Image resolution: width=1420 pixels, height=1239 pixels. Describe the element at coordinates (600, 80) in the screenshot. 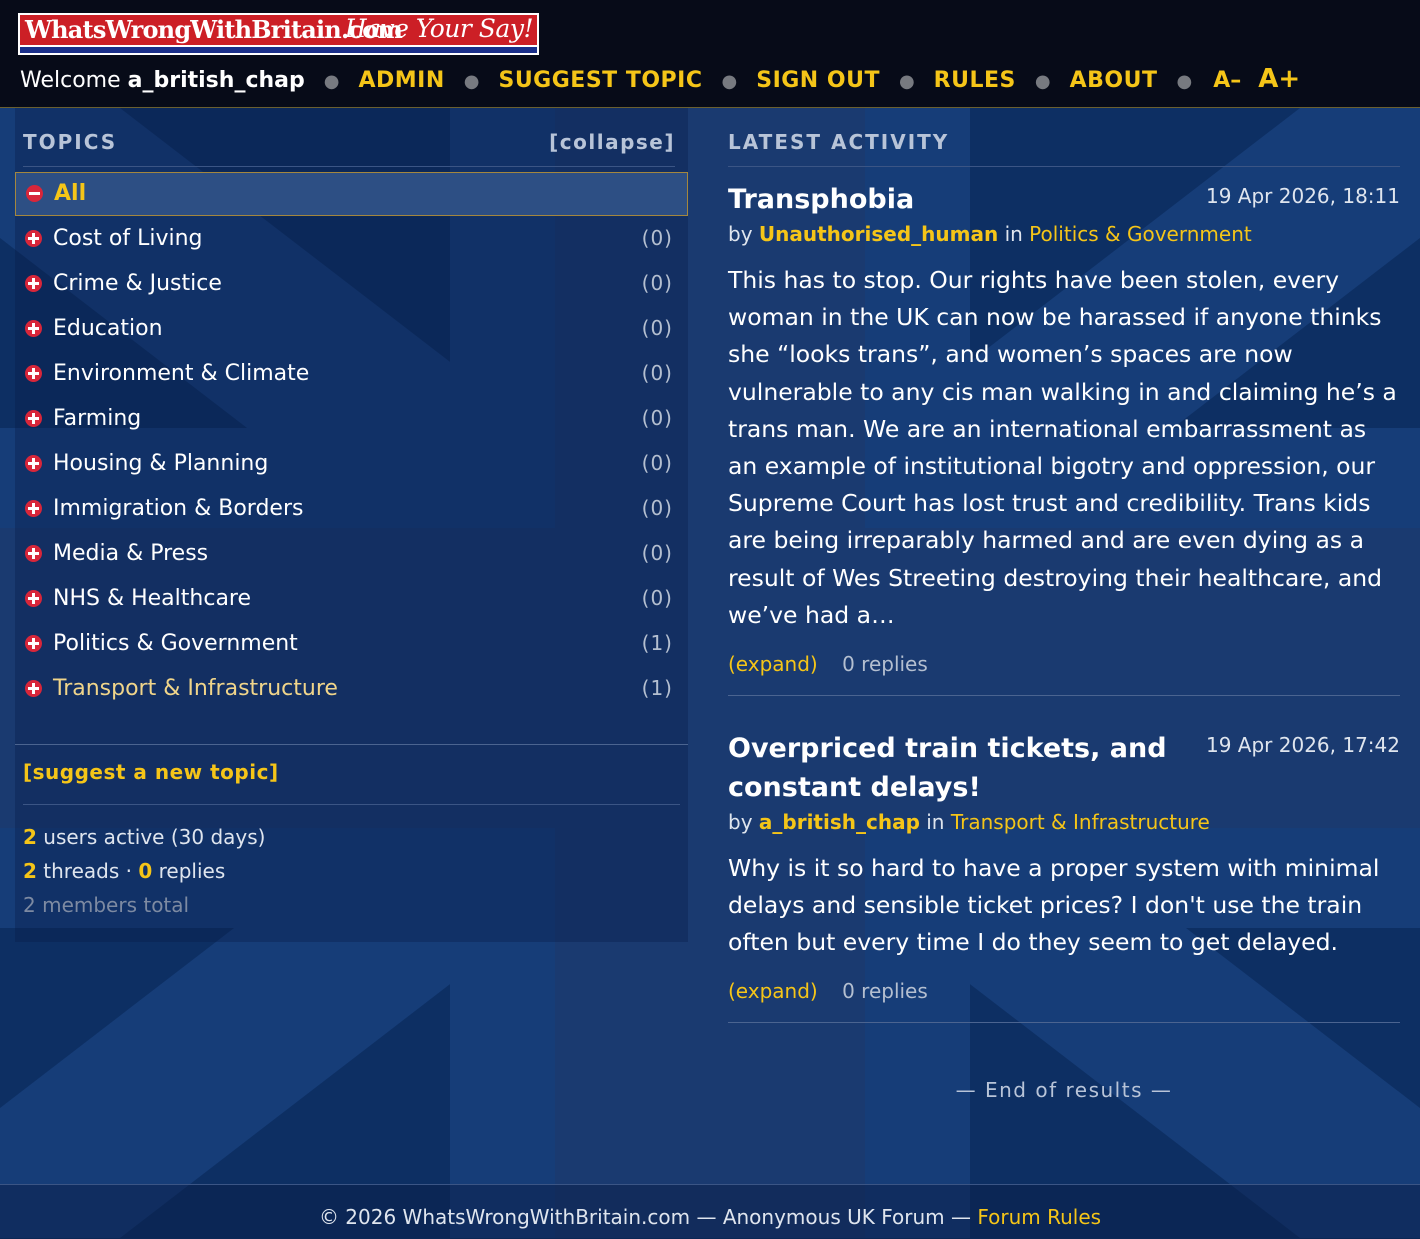

I see `nav-suggest-topic-link: SUGGEST TOPIC` at that location.